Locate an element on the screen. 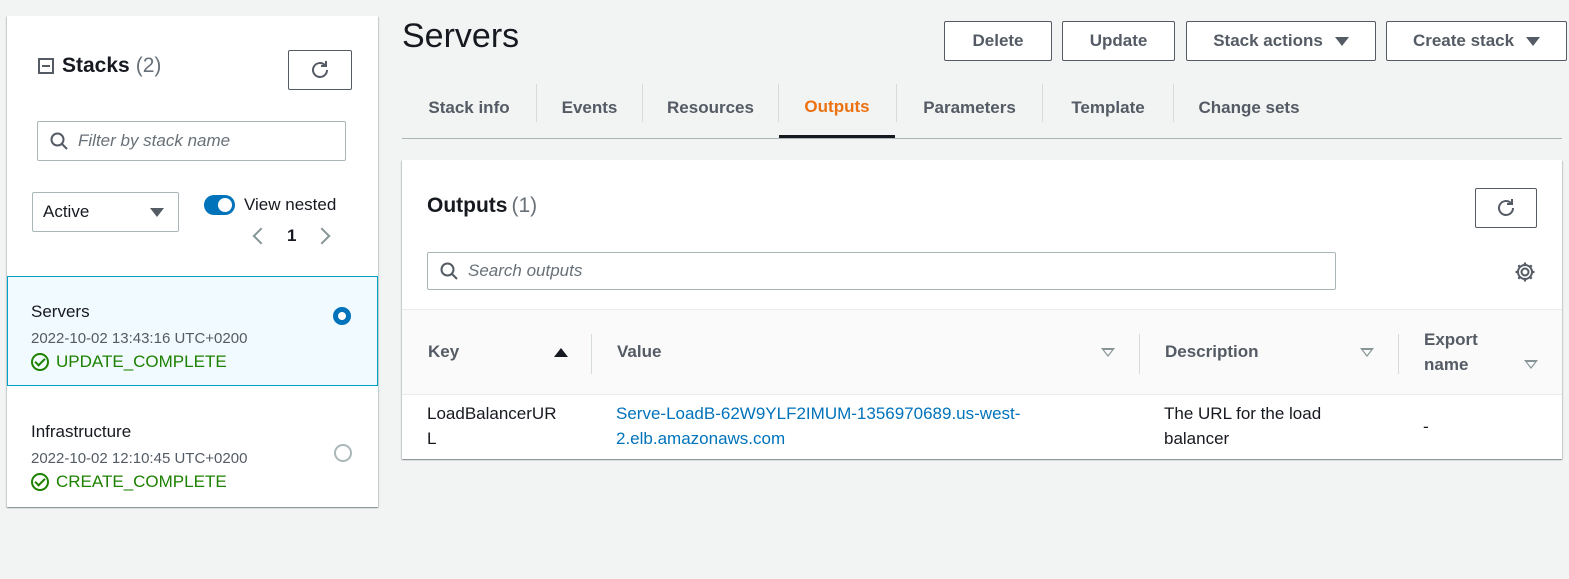 Image resolution: width=1569 pixels, height=579 pixels. stack-radio is located at coordinates (343, 453).